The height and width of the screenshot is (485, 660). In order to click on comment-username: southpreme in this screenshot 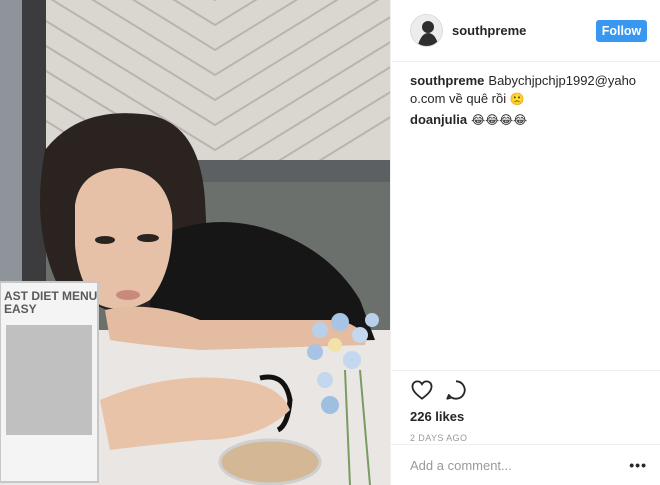, I will do `click(447, 80)`.